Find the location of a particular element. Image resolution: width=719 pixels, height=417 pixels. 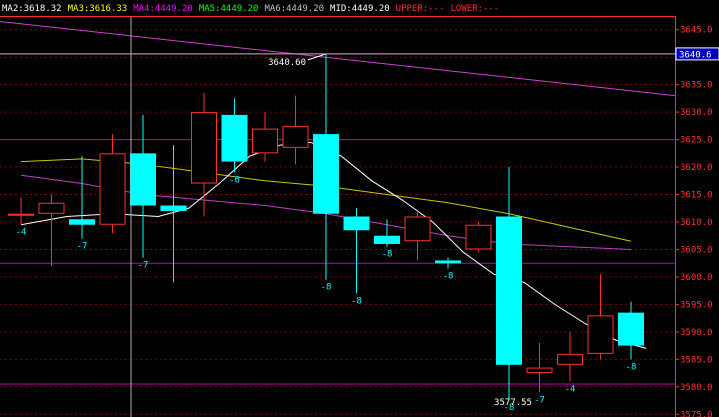

legend-upper: UPPER:--- is located at coordinates (420, 9).